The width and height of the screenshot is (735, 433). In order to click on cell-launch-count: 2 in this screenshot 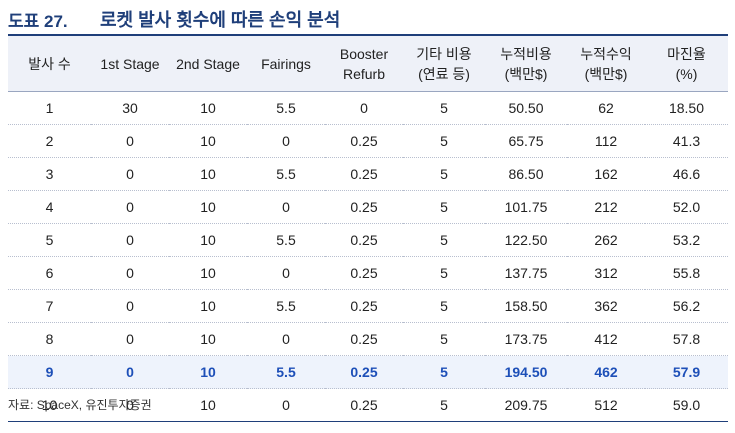, I will do `click(49, 141)`.